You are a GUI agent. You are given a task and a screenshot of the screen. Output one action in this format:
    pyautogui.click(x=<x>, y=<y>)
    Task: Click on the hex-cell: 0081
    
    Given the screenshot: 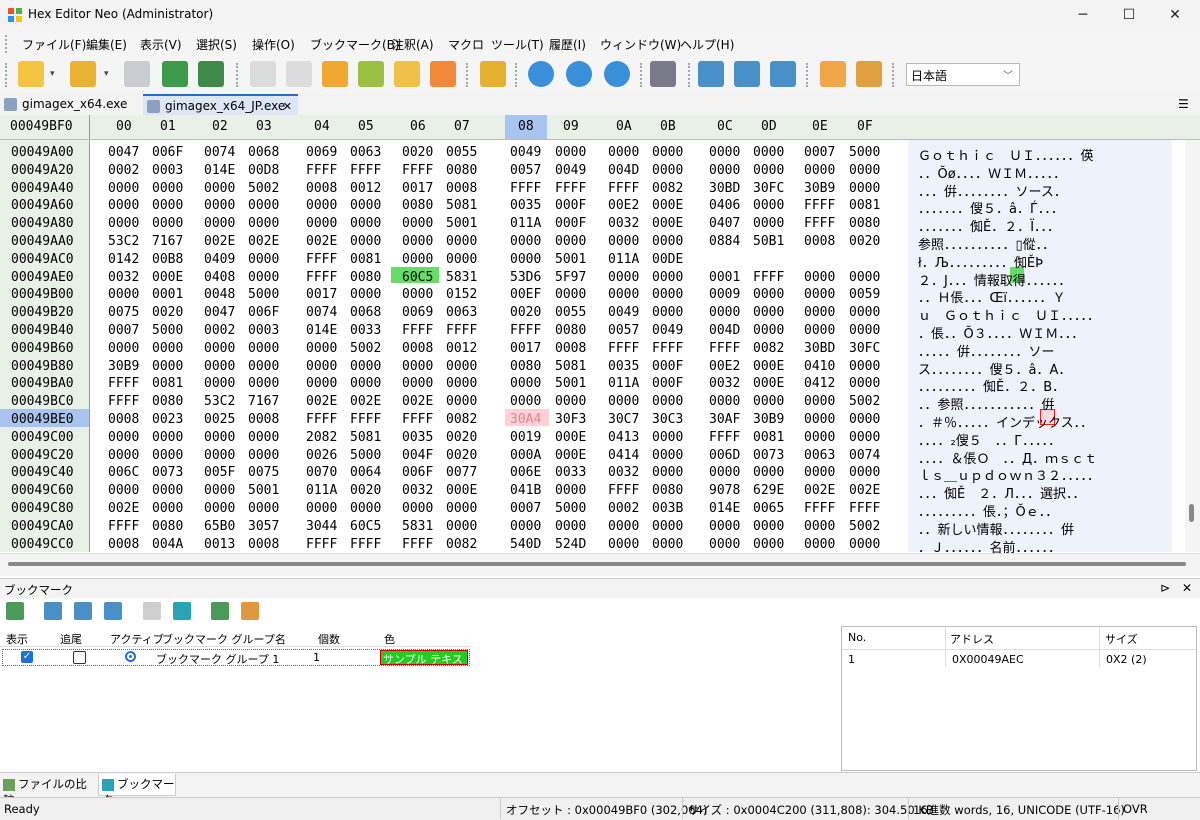 What is the action you would take?
    pyautogui.click(x=365, y=259)
    